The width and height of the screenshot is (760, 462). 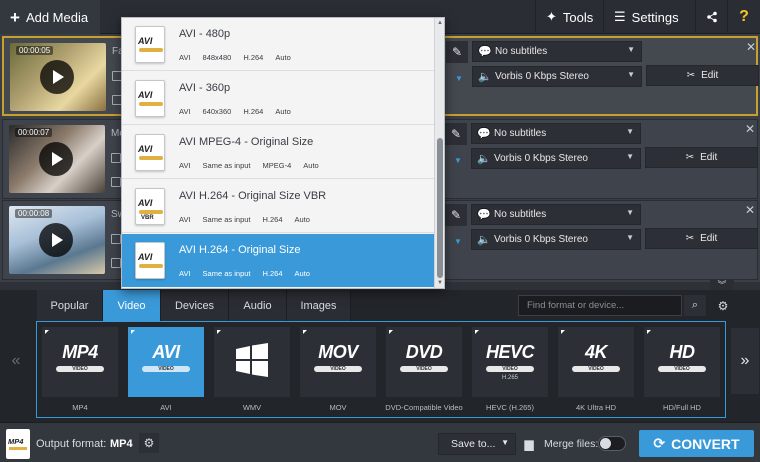 What do you see at coordinates (682, 362) in the screenshot?
I see `format-tile-hd: HD VIDEO` at bounding box center [682, 362].